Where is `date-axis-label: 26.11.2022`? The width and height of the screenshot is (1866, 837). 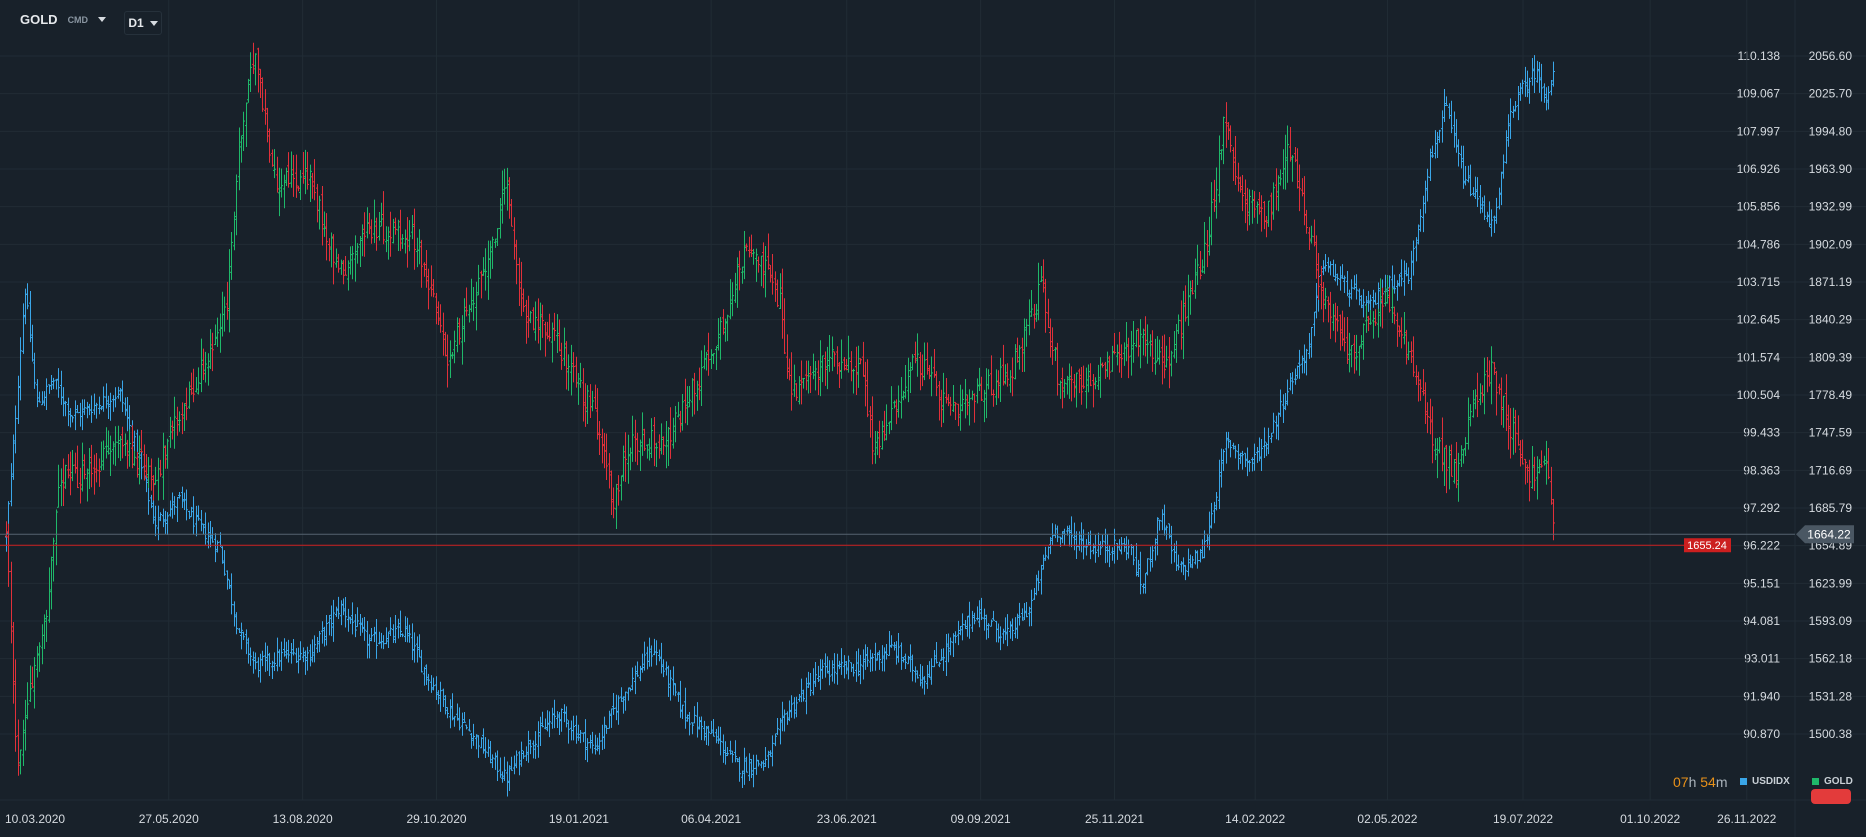 date-axis-label: 26.11.2022 is located at coordinates (1746, 819).